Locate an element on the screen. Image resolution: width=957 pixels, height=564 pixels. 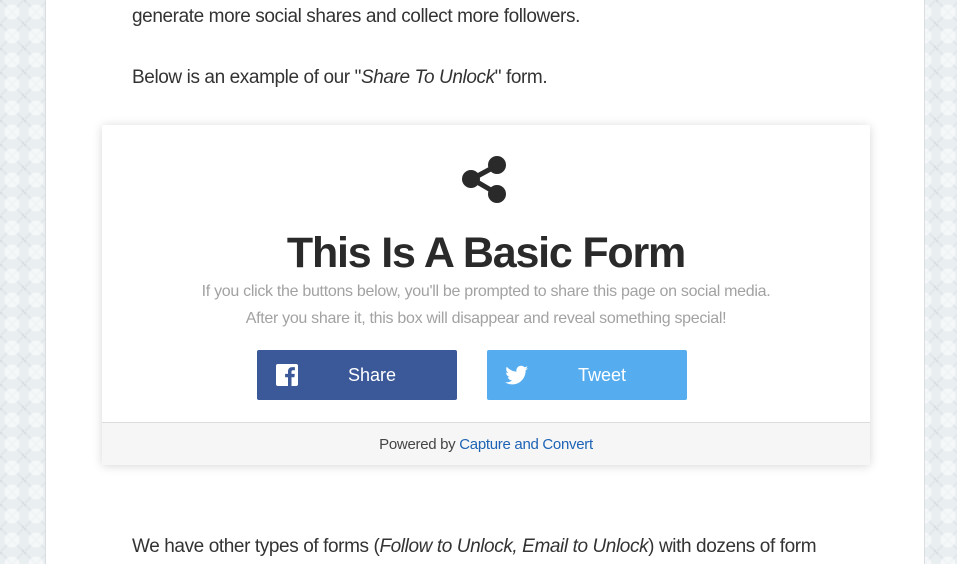
example-text-after: " form. is located at coordinates (521, 77).